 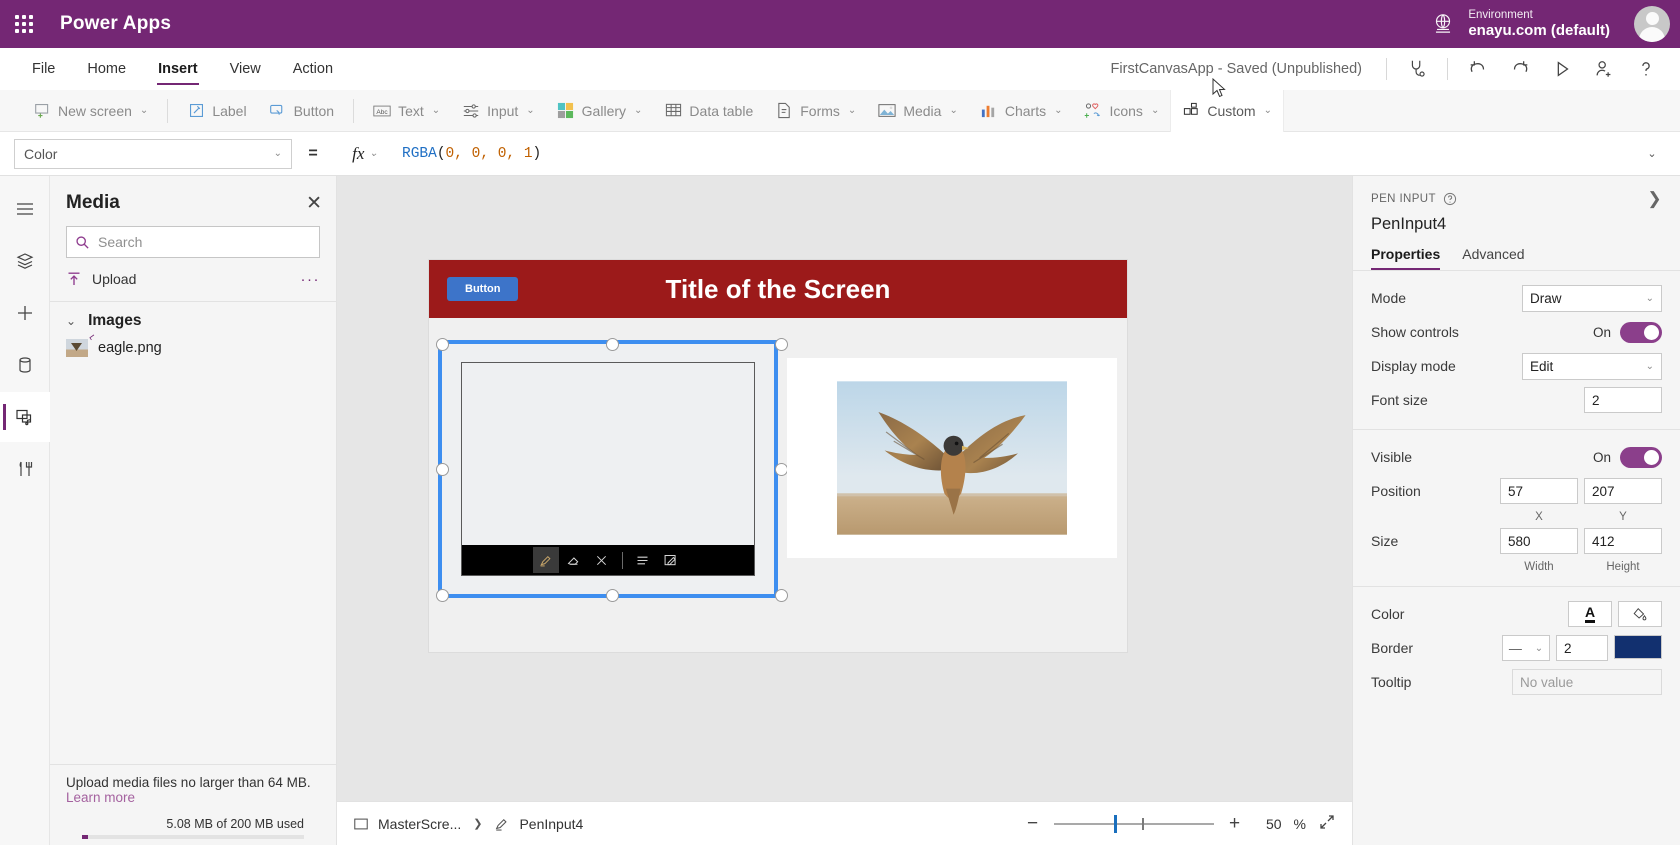 What do you see at coordinates (918, 111) in the screenshot?
I see `ribbon-media: Media ⌄` at bounding box center [918, 111].